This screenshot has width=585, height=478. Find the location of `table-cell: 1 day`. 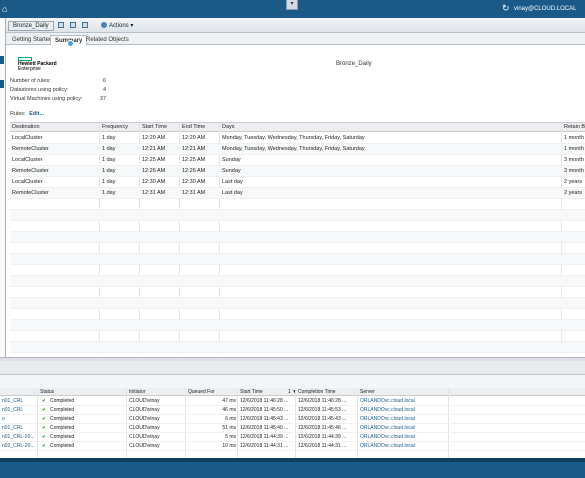

table-cell: 1 day is located at coordinates (109, 193).